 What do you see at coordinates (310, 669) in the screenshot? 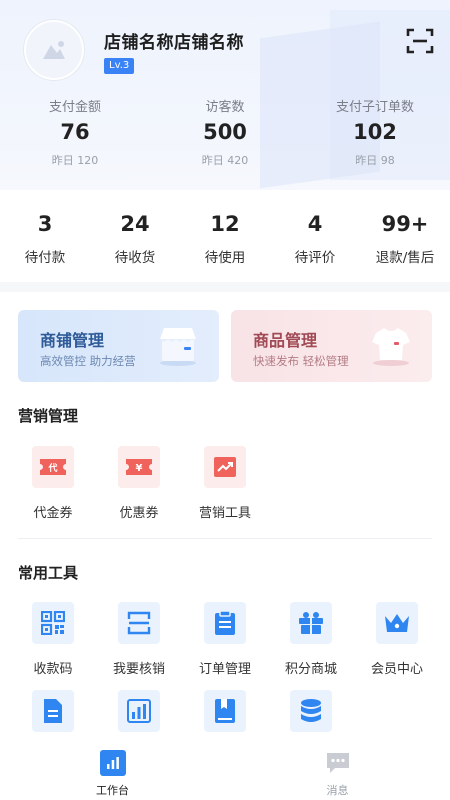
I see `grid-item-label: 积分商城` at bounding box center [310, 669].